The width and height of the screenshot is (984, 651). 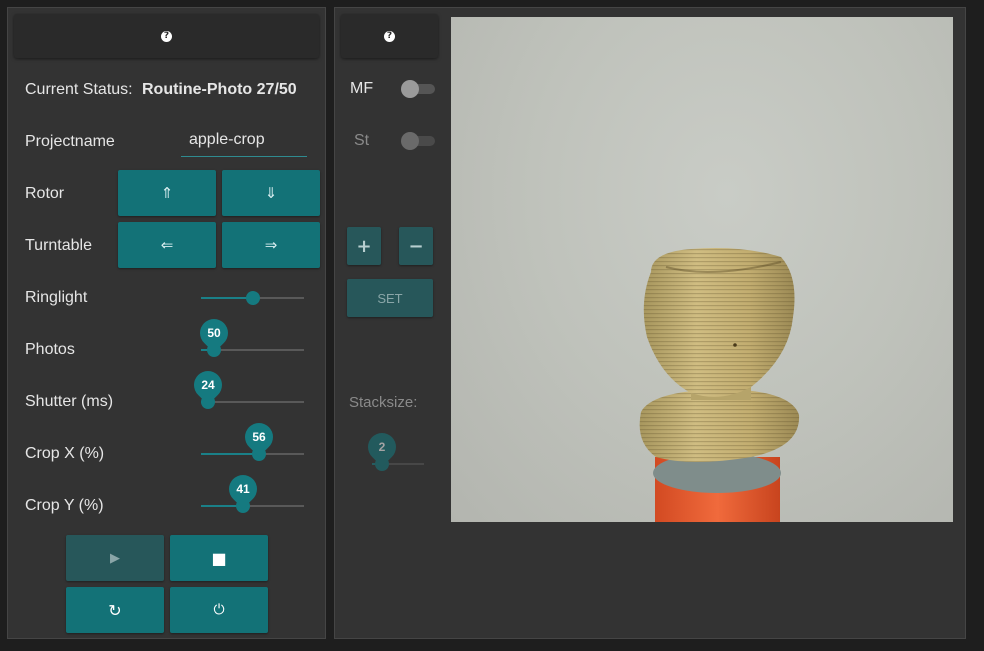 I want to click on slider-thumb, so click(x=252, y=298).